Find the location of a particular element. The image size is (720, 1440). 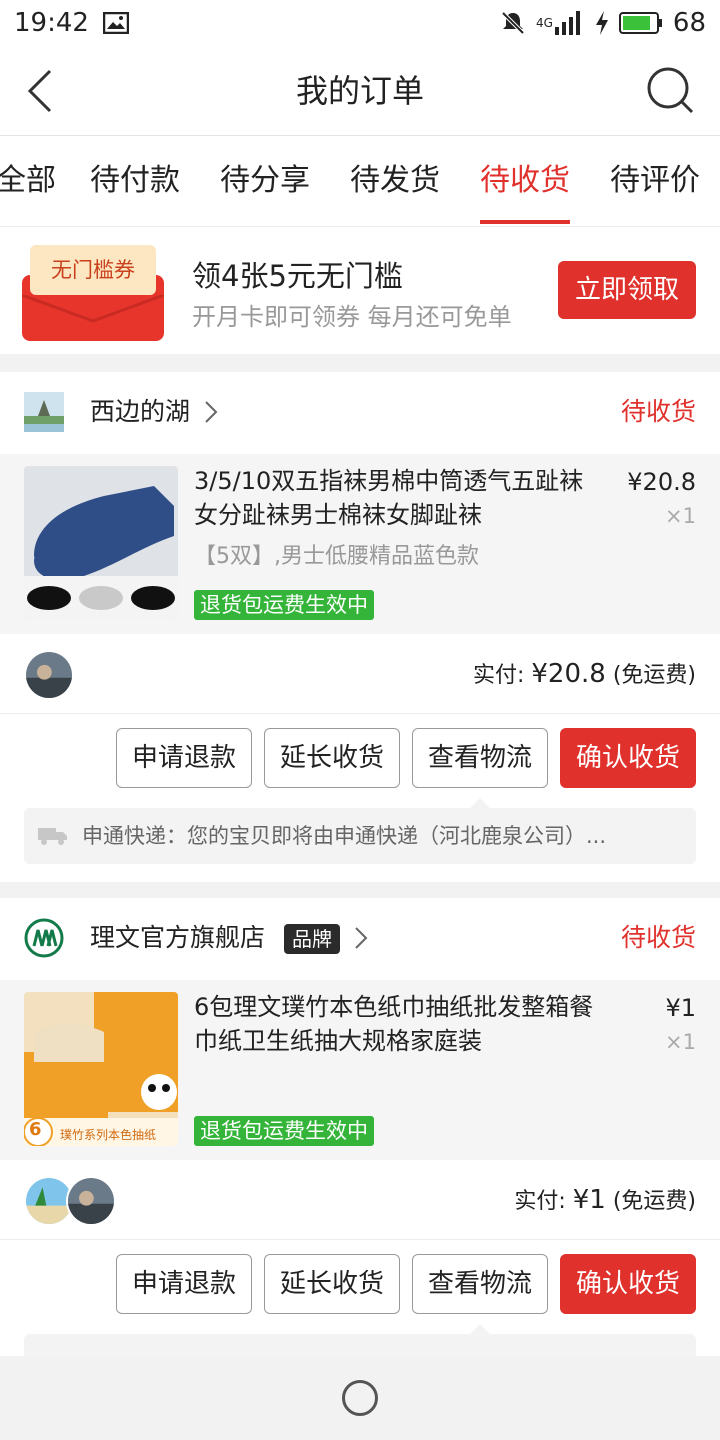

tab-pending-review: 待评价 is located at coordinates (655, 181).